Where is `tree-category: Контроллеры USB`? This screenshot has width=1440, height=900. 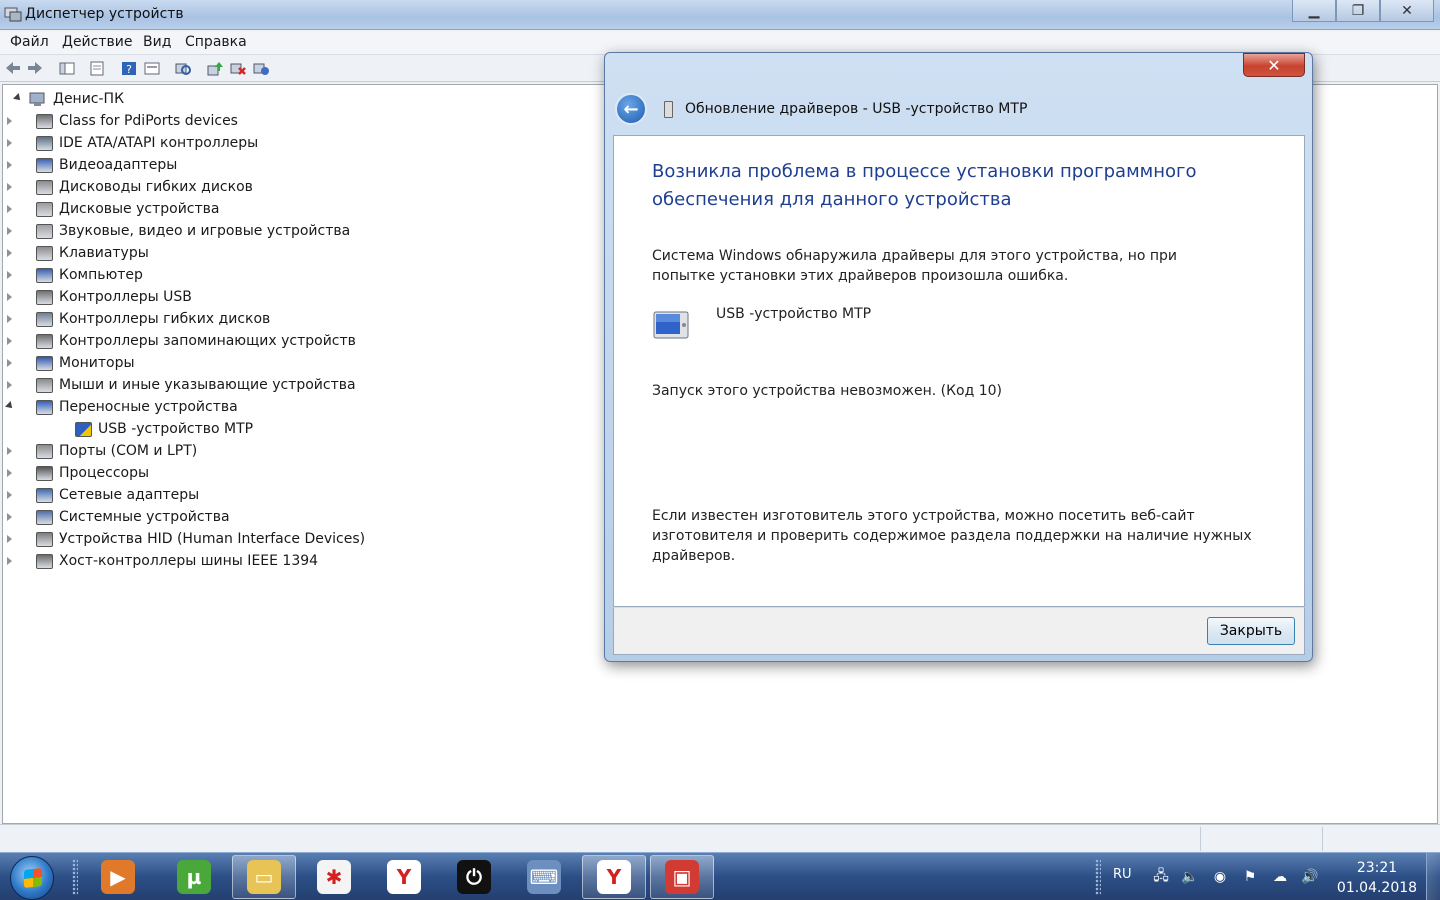
tree-category: Контроллеры USB is located at coordinates (99, 297).